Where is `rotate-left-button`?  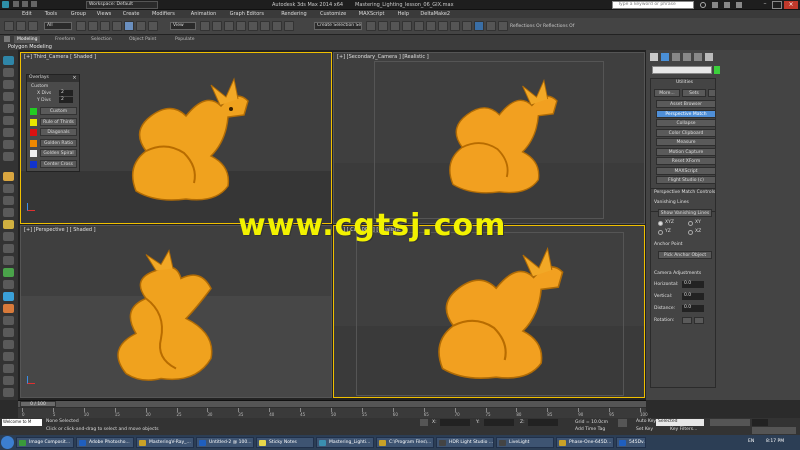 rotate-left-button is located at coordinates (687, 320).